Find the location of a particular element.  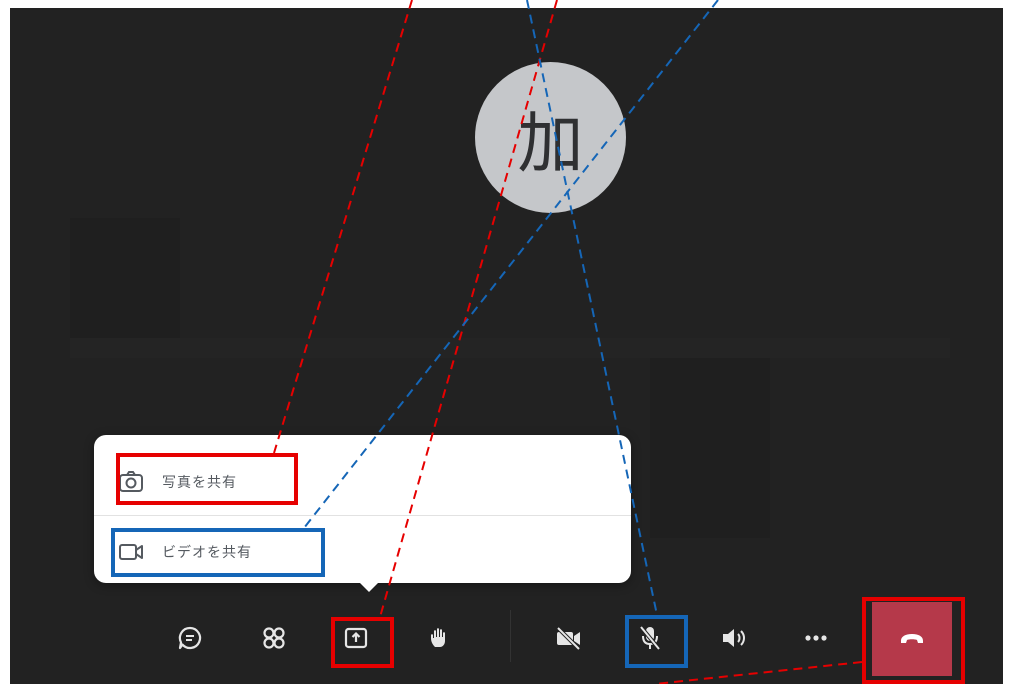

share-video-label: ビデオを共有 is located at coordinates (207, 553).